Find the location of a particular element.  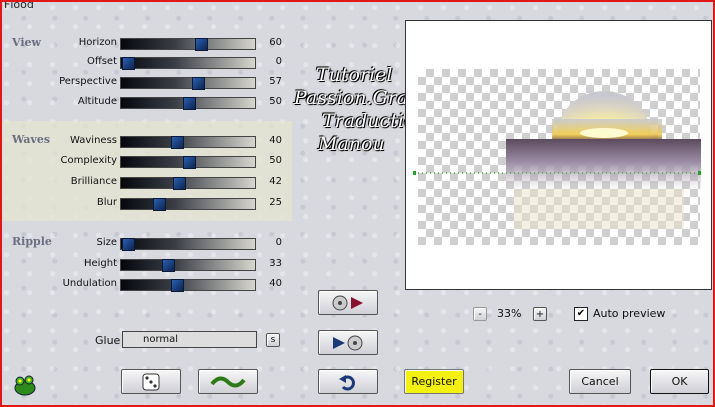

slider-undulation: Undulation 40 is located at coordinates (147, 285).